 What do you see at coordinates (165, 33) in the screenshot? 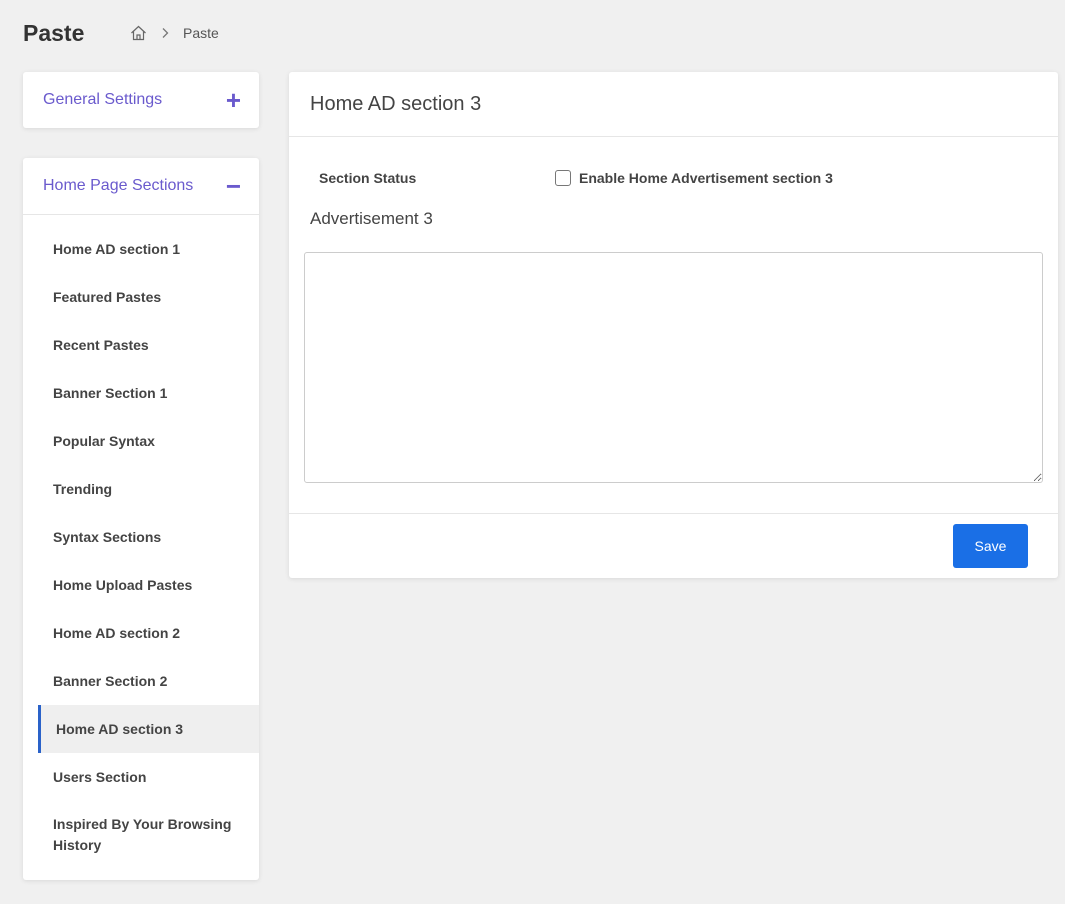
I see `chevron-right-icon` at bounding box center [165, 33].